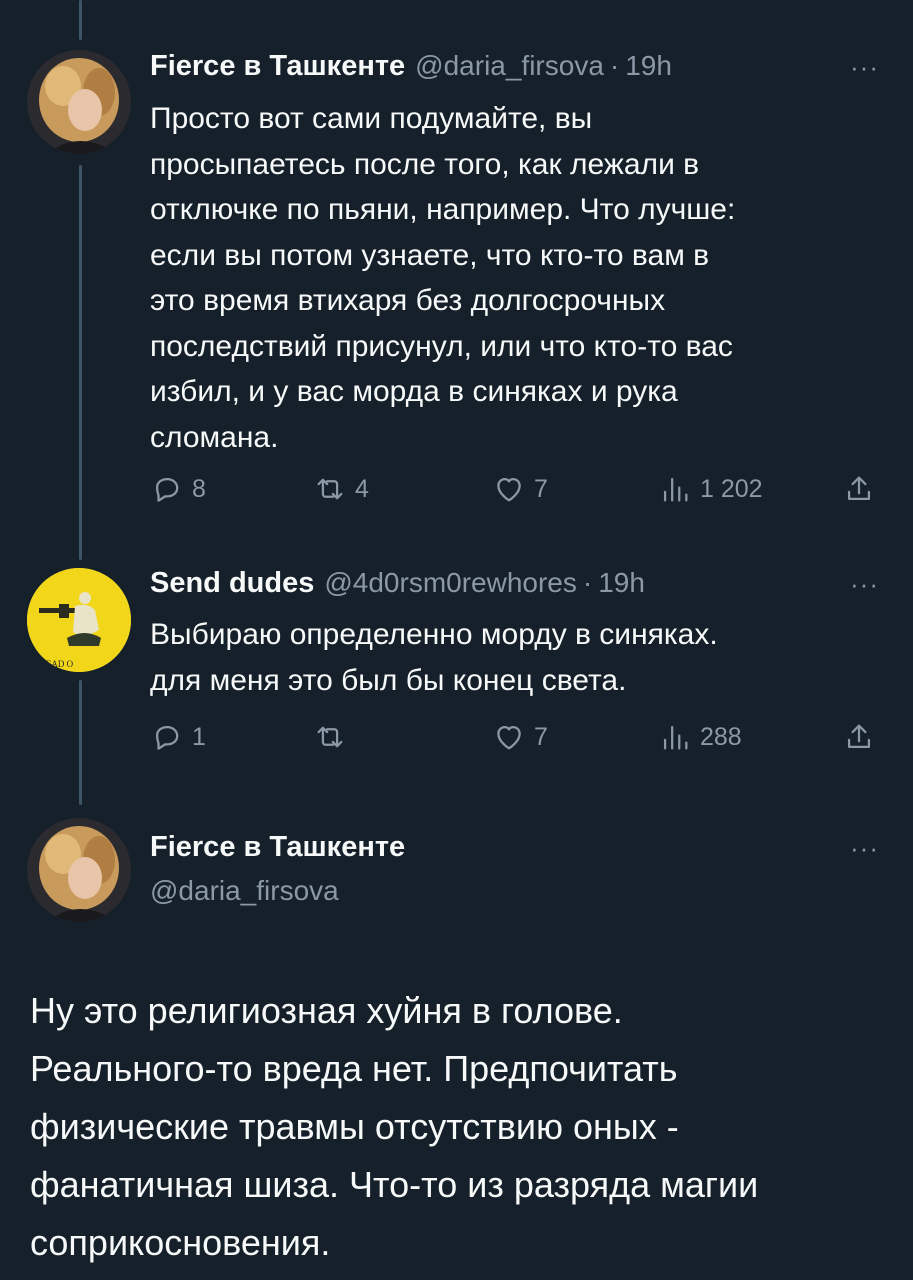 This screenshot has height=1280, width=913. What do you see at coordinates (214, 437) in the screenshot?
I see `text-line: сломана.` at bounding box center [214, 437].